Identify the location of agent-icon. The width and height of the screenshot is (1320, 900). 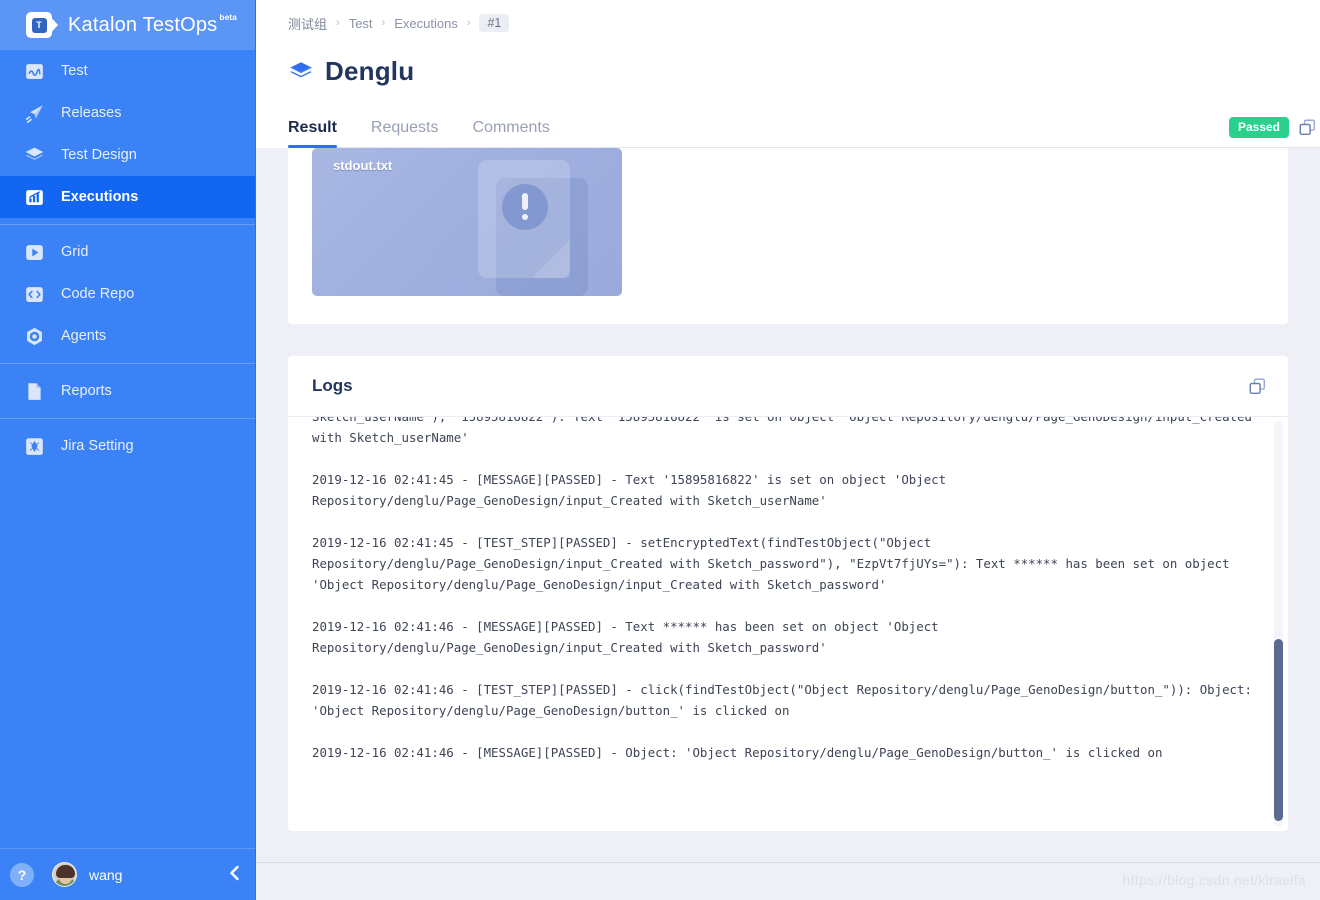
(34, 336).